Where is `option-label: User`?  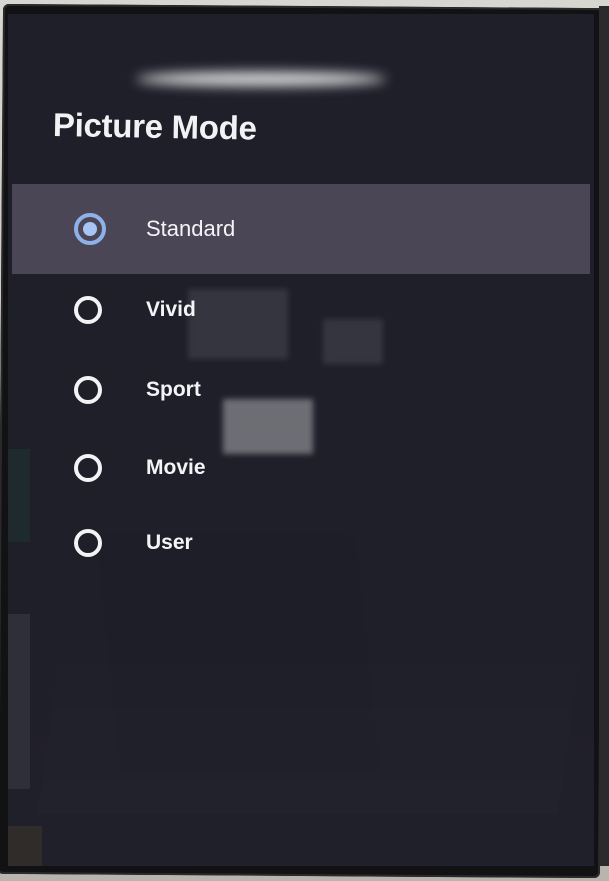
option-label: User is located at coordinates (169, 542).